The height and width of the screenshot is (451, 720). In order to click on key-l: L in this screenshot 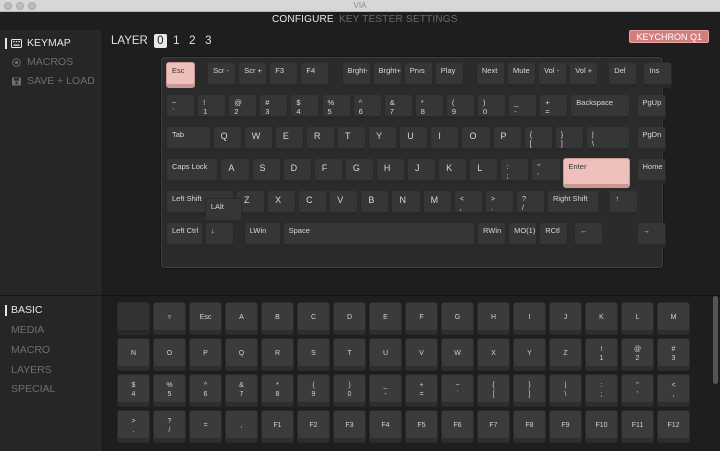, I will do `click(483, 171)`.